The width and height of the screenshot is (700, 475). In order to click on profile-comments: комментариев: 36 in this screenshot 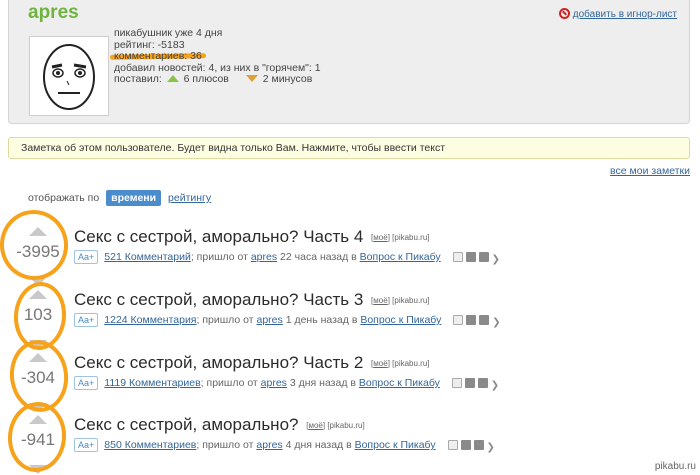, I will do `click(158, 56)`.